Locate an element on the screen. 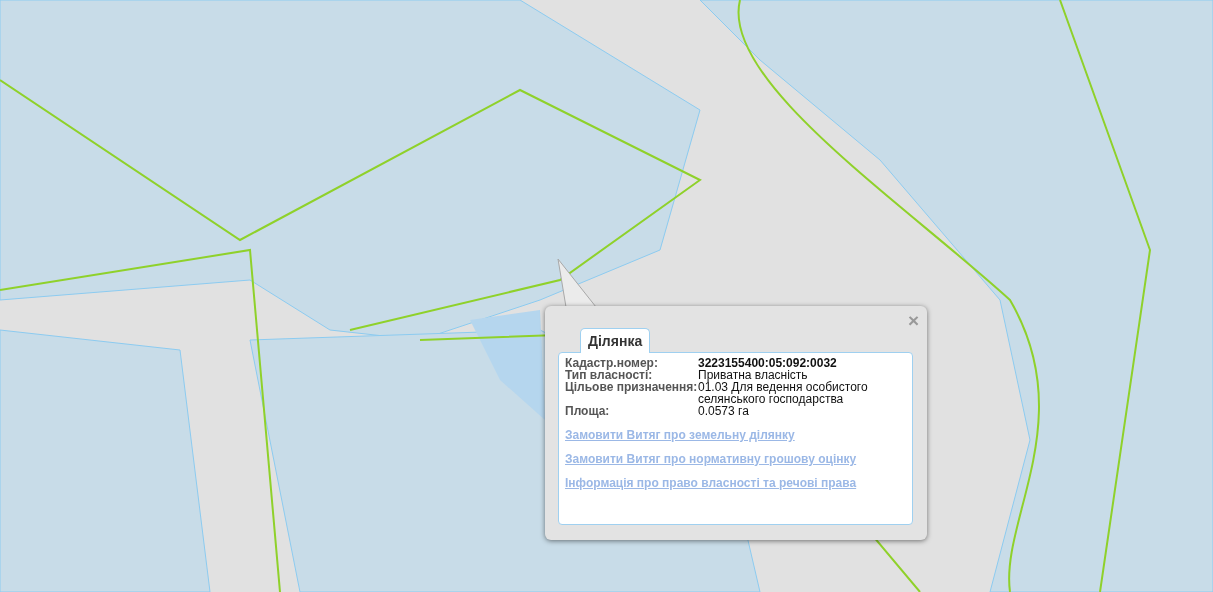 The height and width of the screenshot is (592, 1213). tab: Ділянка is located at coordinates (615, 340).